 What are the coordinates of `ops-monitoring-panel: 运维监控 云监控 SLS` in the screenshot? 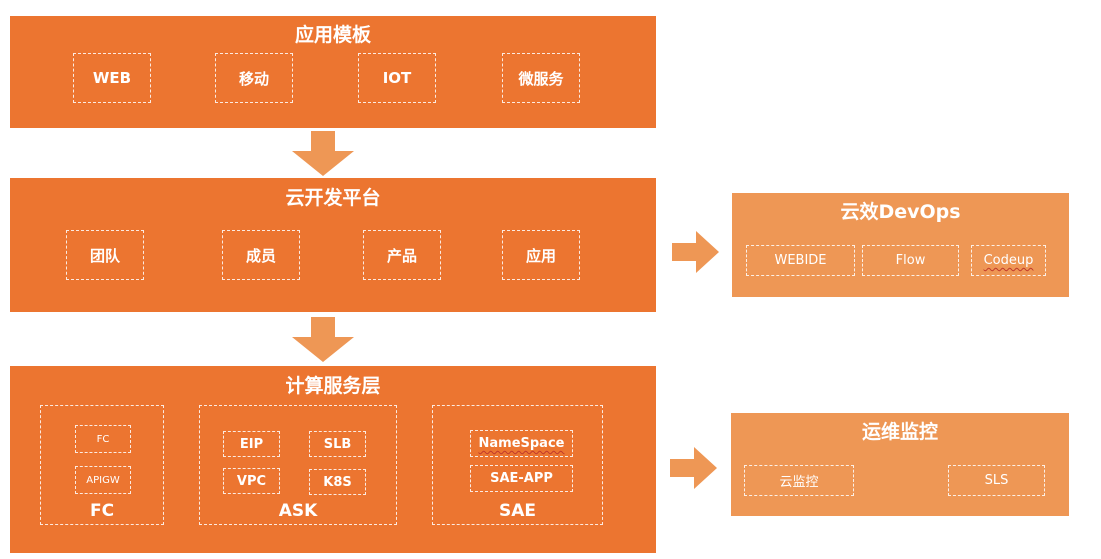 It's located at (900, 464).